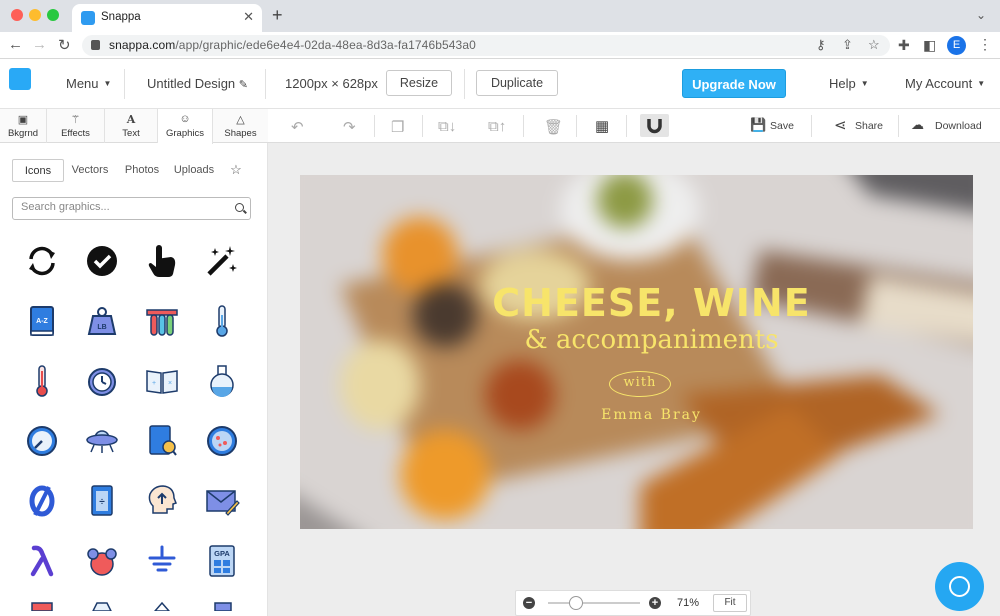 The image size is (1000, 616). Describe the element at coordinates (840, 125) in the screenshot. I see `share-icon: ⋖` at that location.